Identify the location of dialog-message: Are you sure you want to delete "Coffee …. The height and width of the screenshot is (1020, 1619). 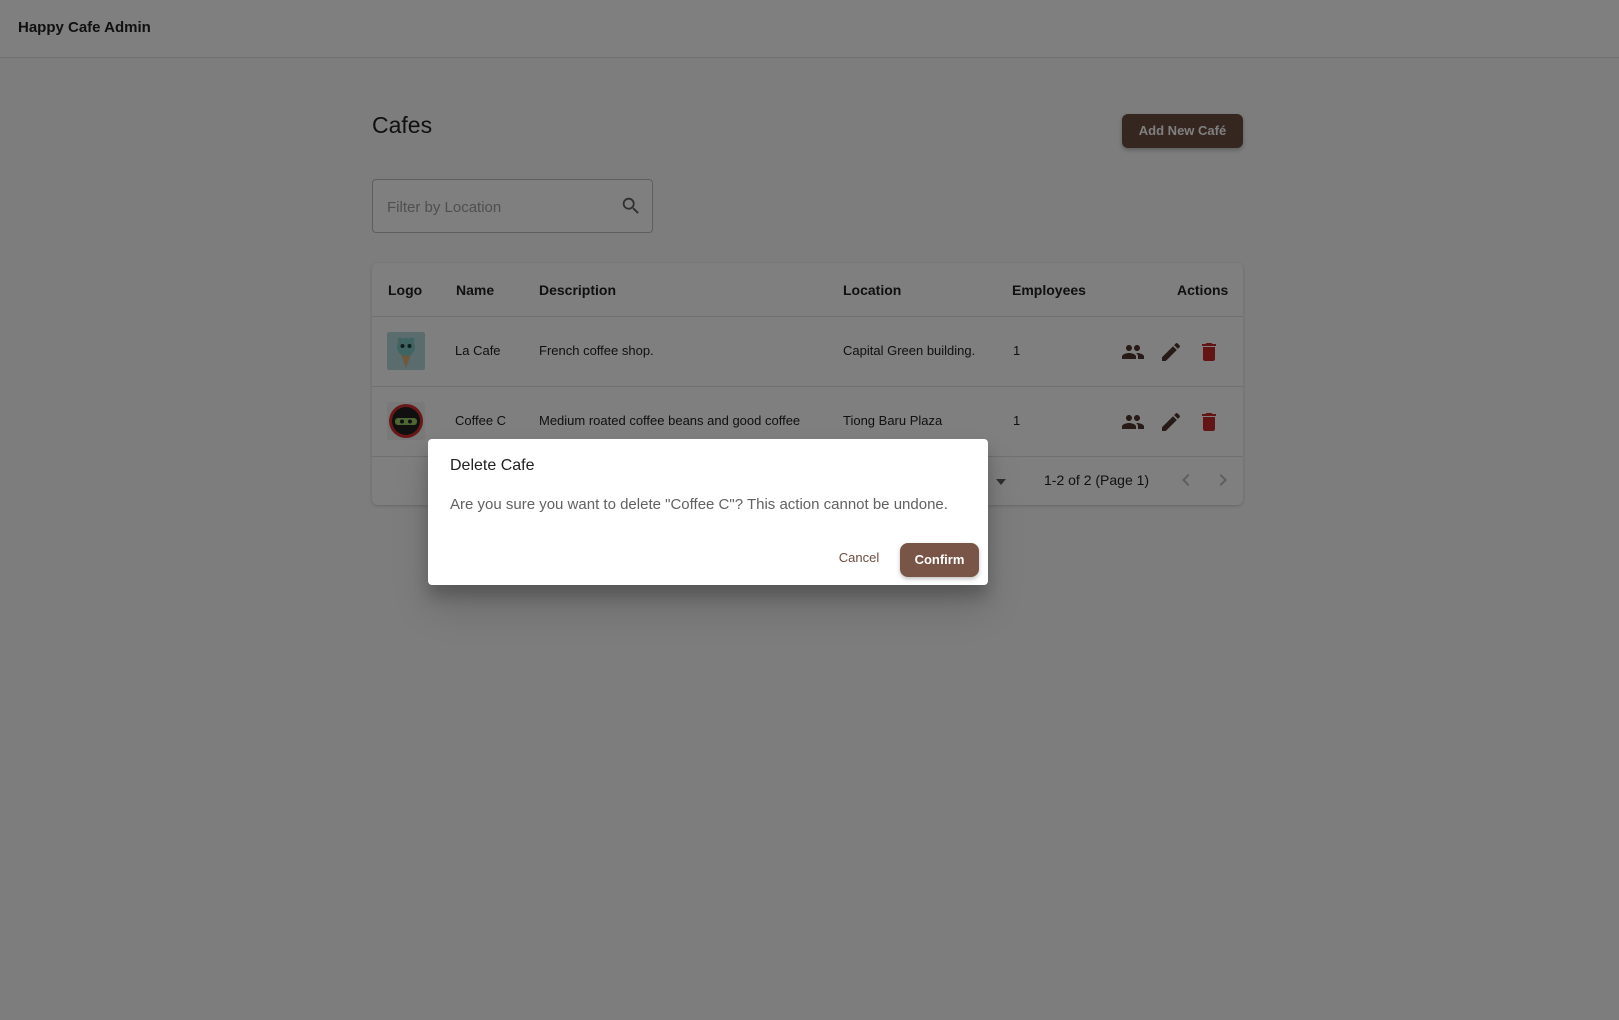
(699, 504).